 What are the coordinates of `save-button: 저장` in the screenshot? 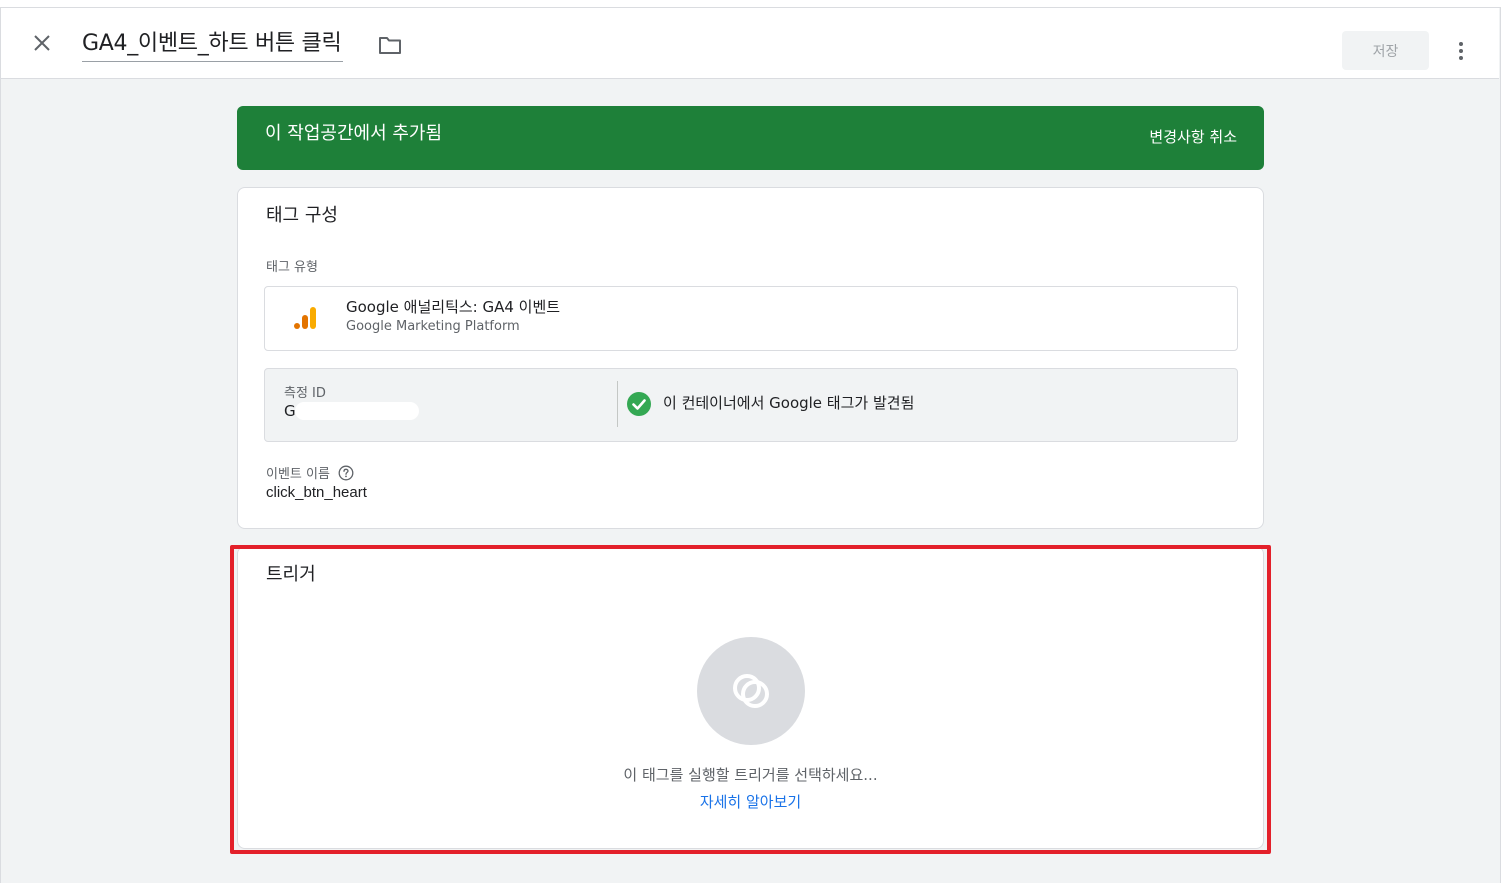 It's located at (1385, 50).